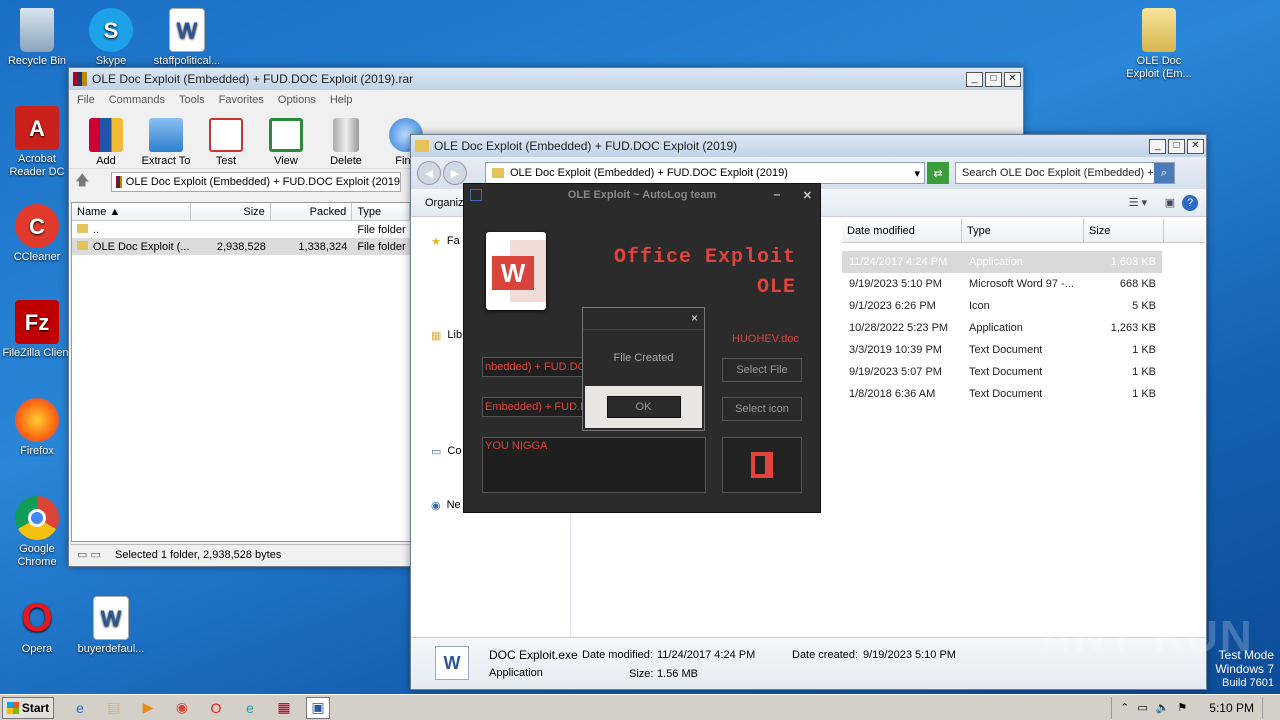 The width and height of the screenshot is (1280, 720). What do you see at coordinates (902, 230) in the screenshot?
I see `column-date-modified: Date modified` at bounding box center [902, 230].